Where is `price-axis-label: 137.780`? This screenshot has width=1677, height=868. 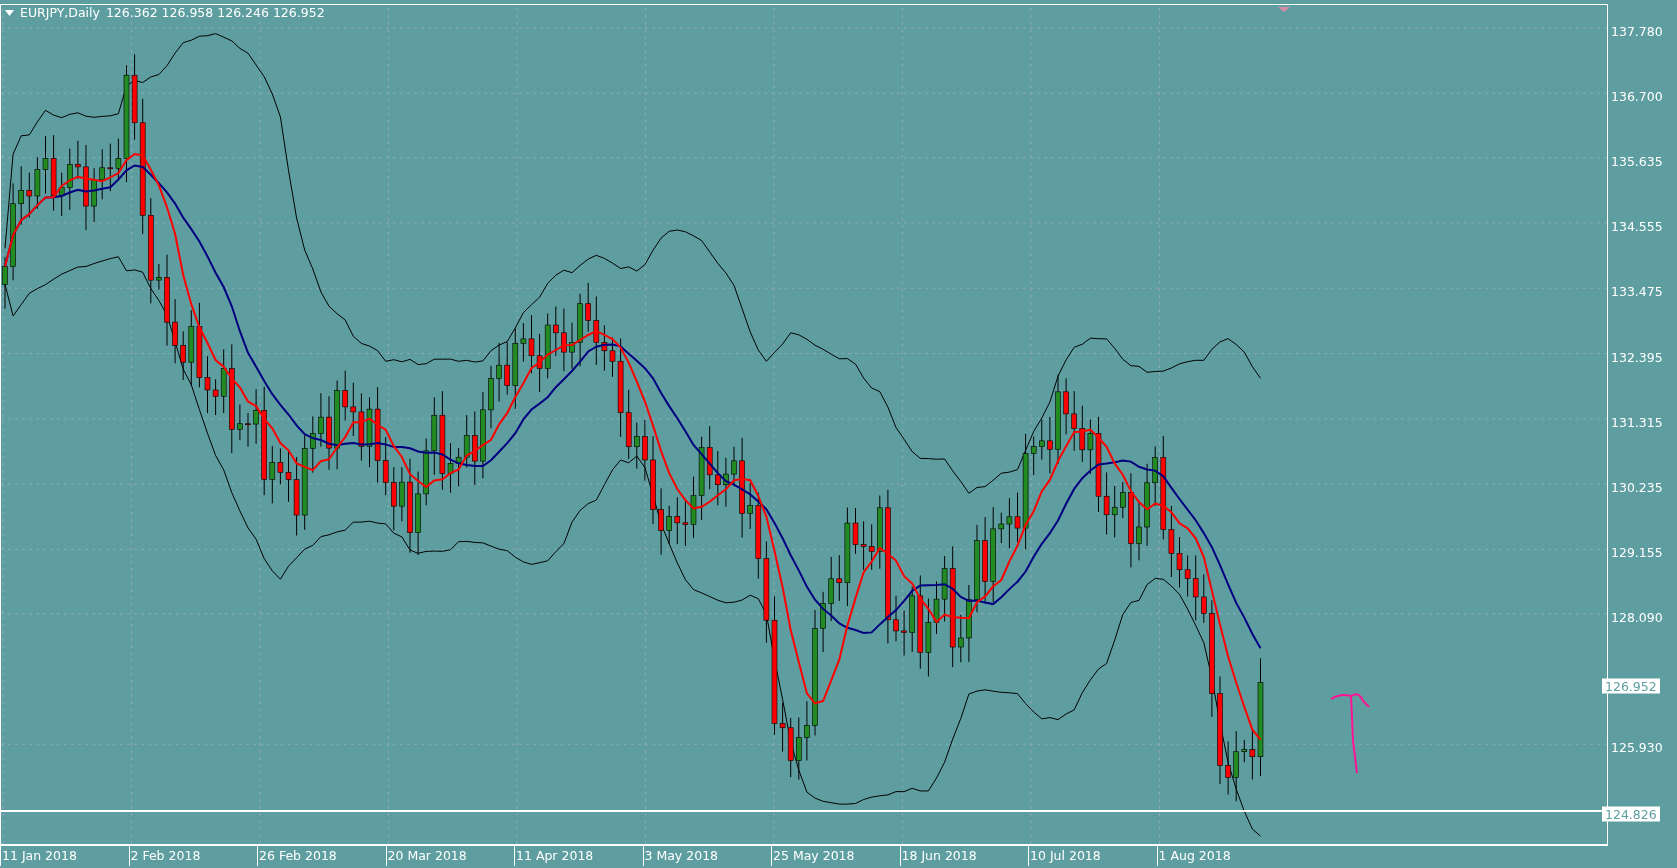
price-axis-label: 137.780 is located at coordinates (1637, 31).